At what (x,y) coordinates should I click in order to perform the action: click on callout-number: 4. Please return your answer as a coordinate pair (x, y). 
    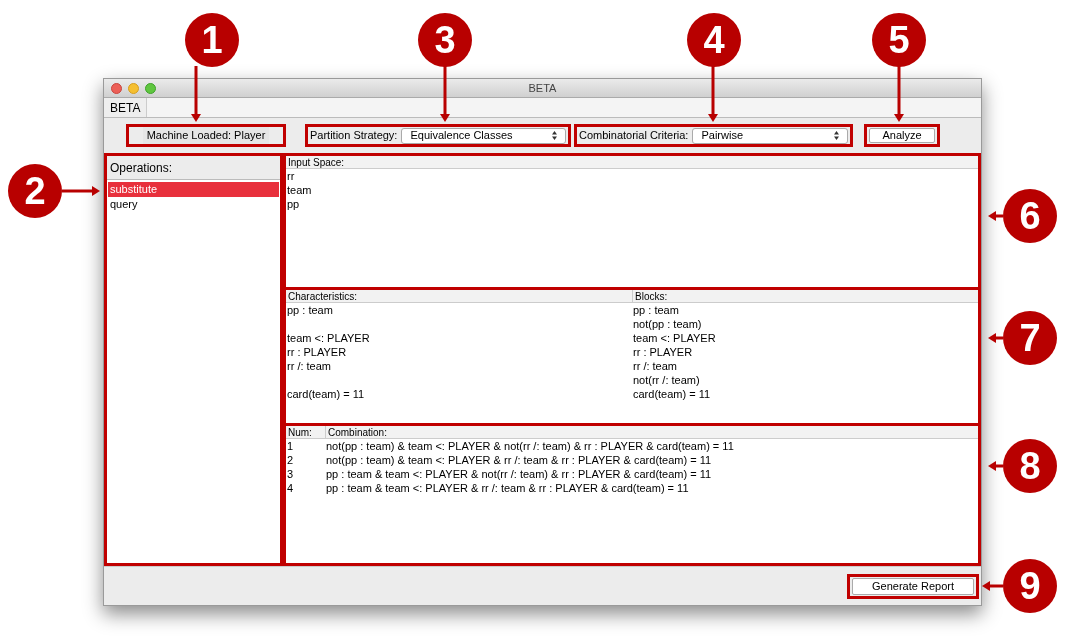
    Looking at the image, I should click on (714, 40).